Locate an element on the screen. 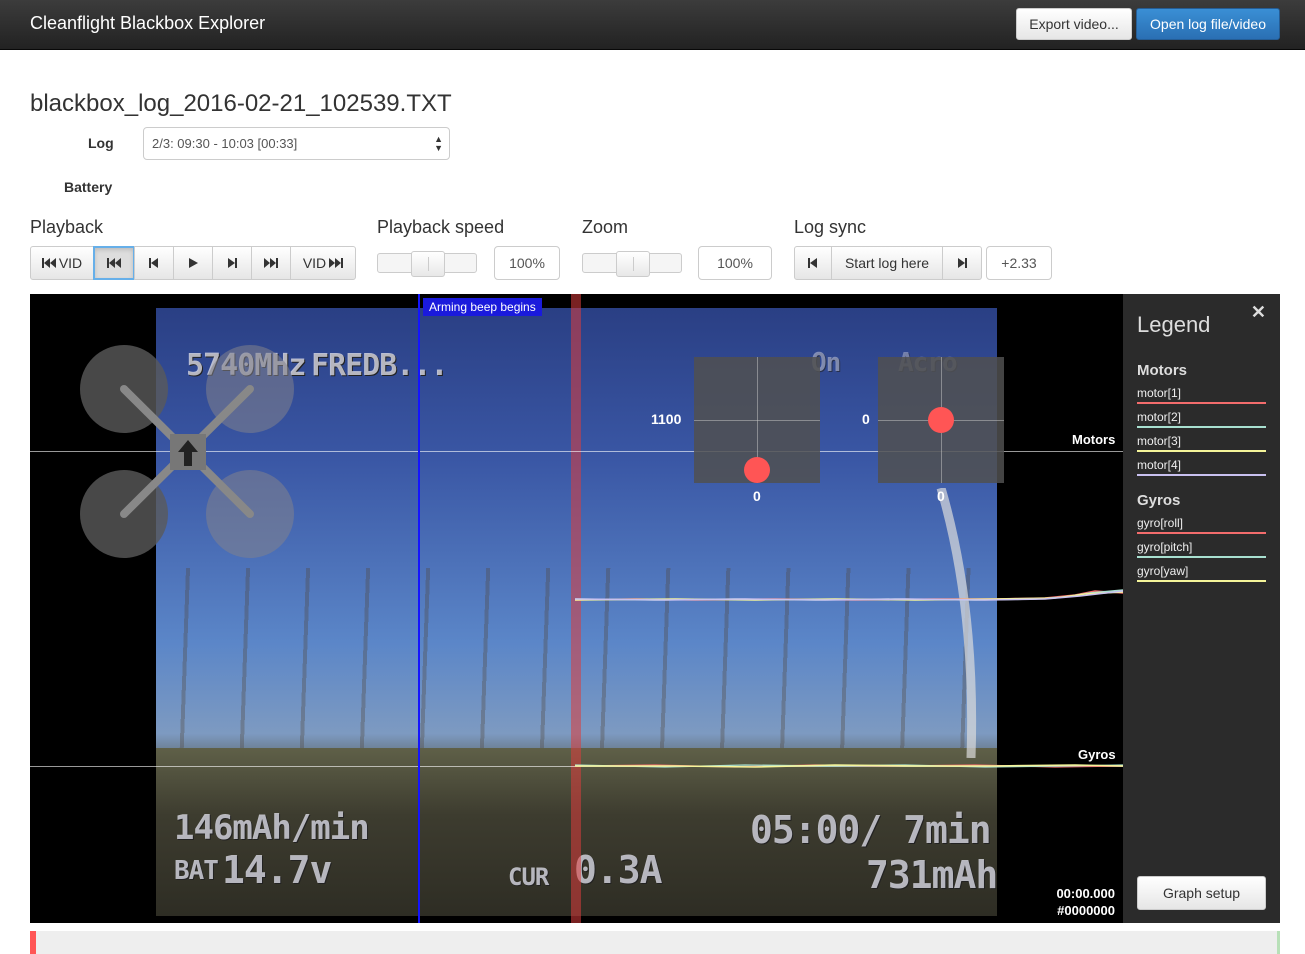 This screenshot has height=954, width=1305. stick-right-roll-value: 0 is located at coordinates (941, 496).